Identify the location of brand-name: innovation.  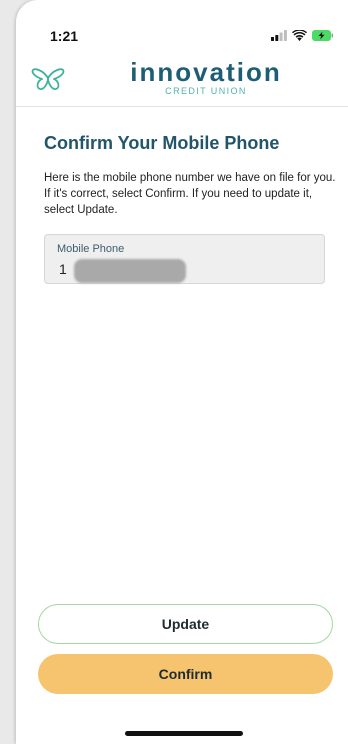
(206, 72).